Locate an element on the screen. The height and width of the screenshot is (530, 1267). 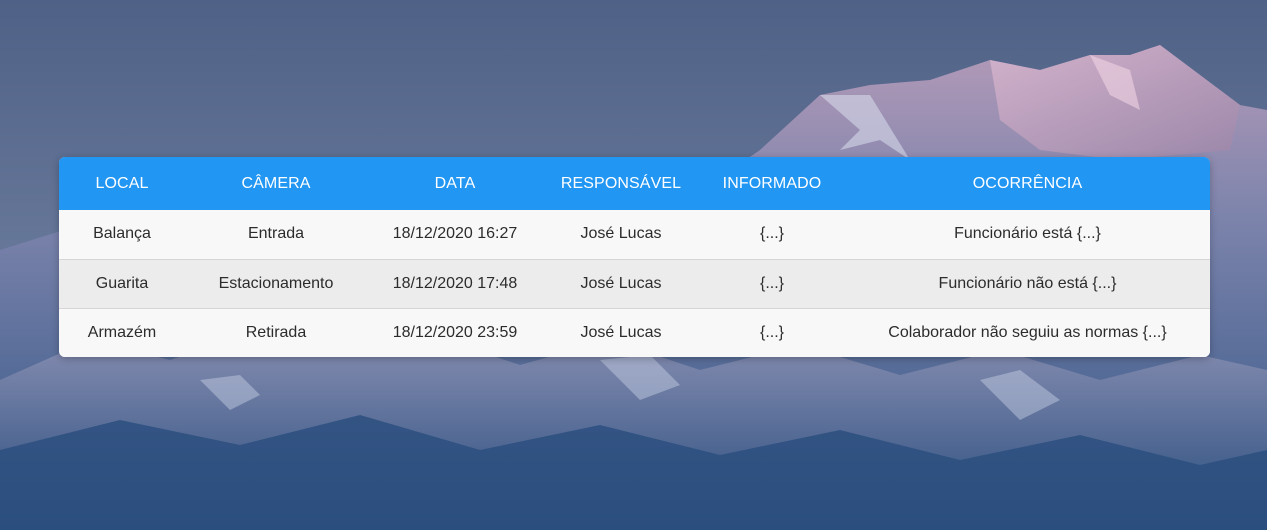
cell-ocorrencia: Funcionário não está {...} is located at coordinates (1027, 283).